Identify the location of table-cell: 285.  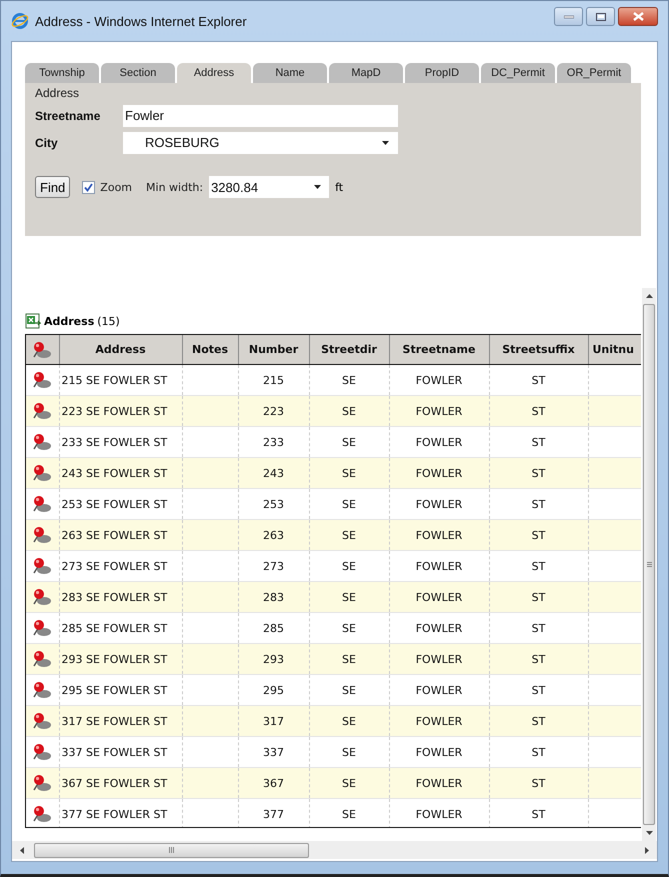
(273, 628).